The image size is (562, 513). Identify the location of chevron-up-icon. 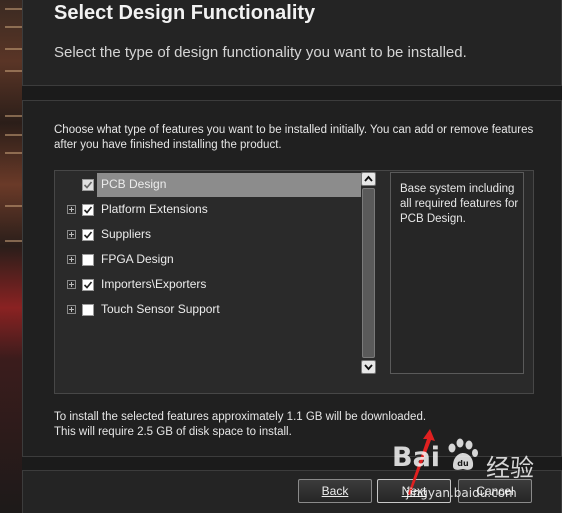
(368, 178).